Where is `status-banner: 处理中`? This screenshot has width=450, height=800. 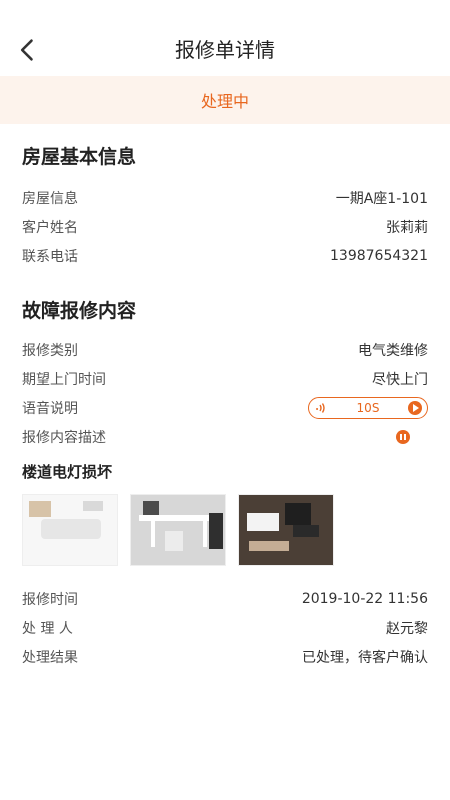
status-banner: 处理中 is located at coordinates (225, 100).